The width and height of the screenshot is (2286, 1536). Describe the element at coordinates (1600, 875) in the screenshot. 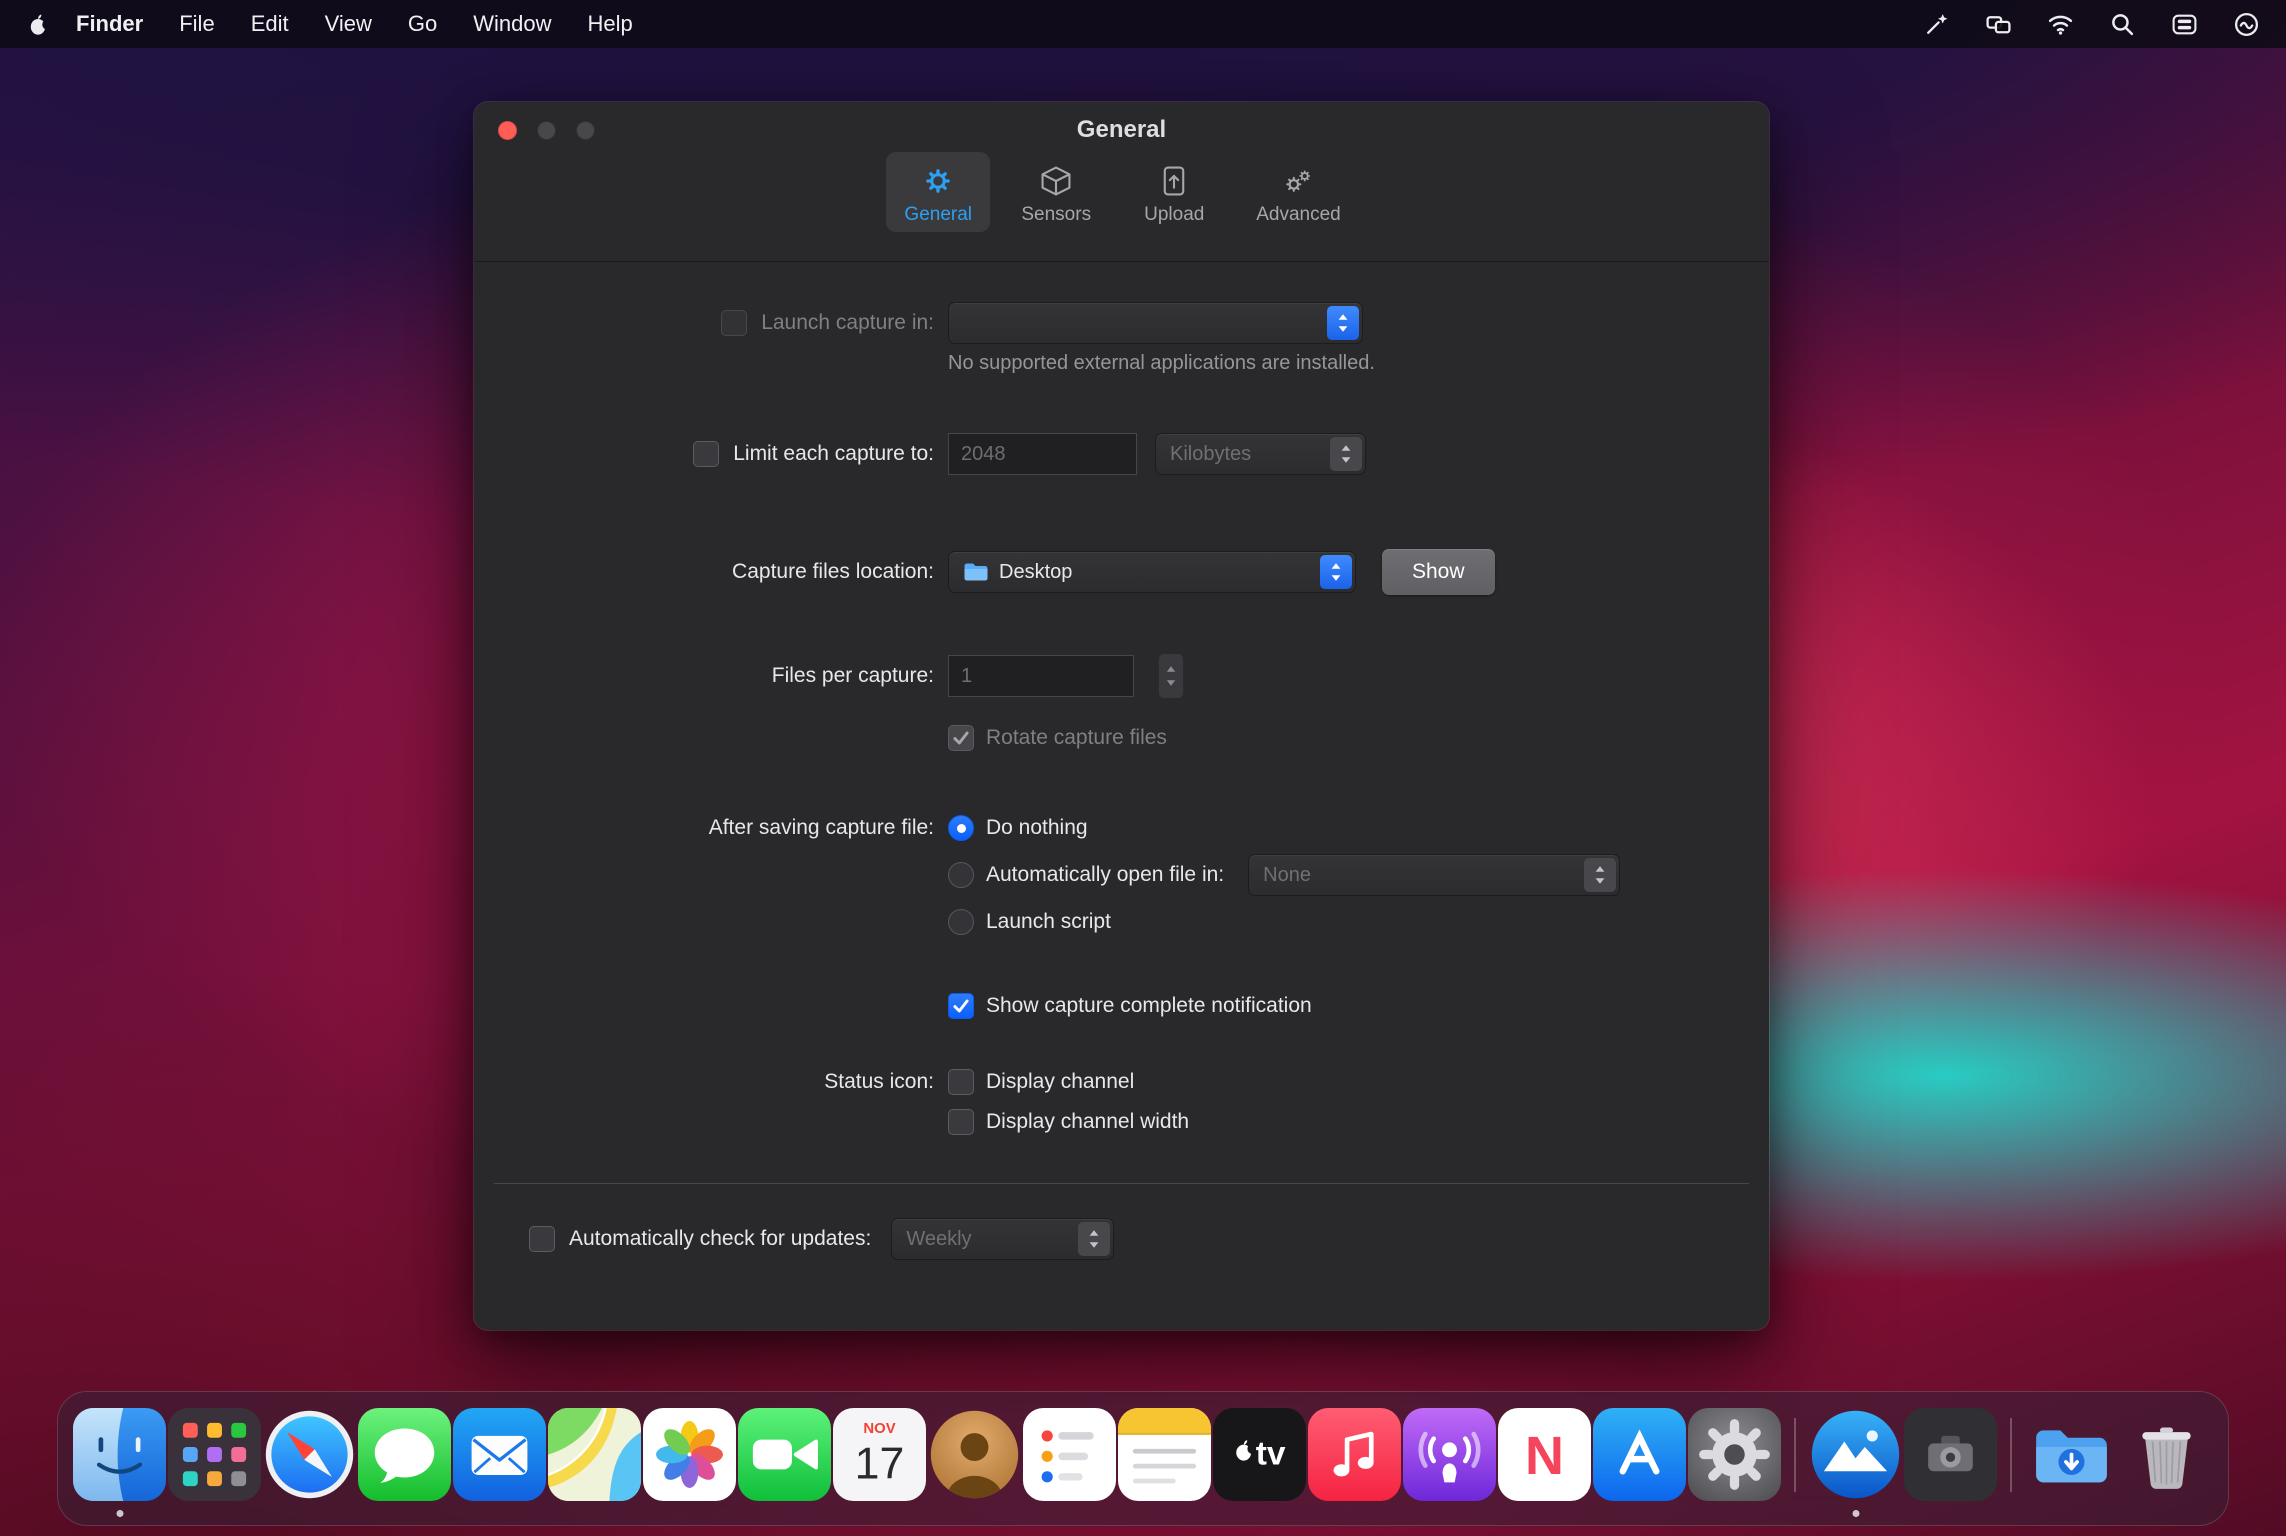

I see `popup-stepper-icon` at that location.